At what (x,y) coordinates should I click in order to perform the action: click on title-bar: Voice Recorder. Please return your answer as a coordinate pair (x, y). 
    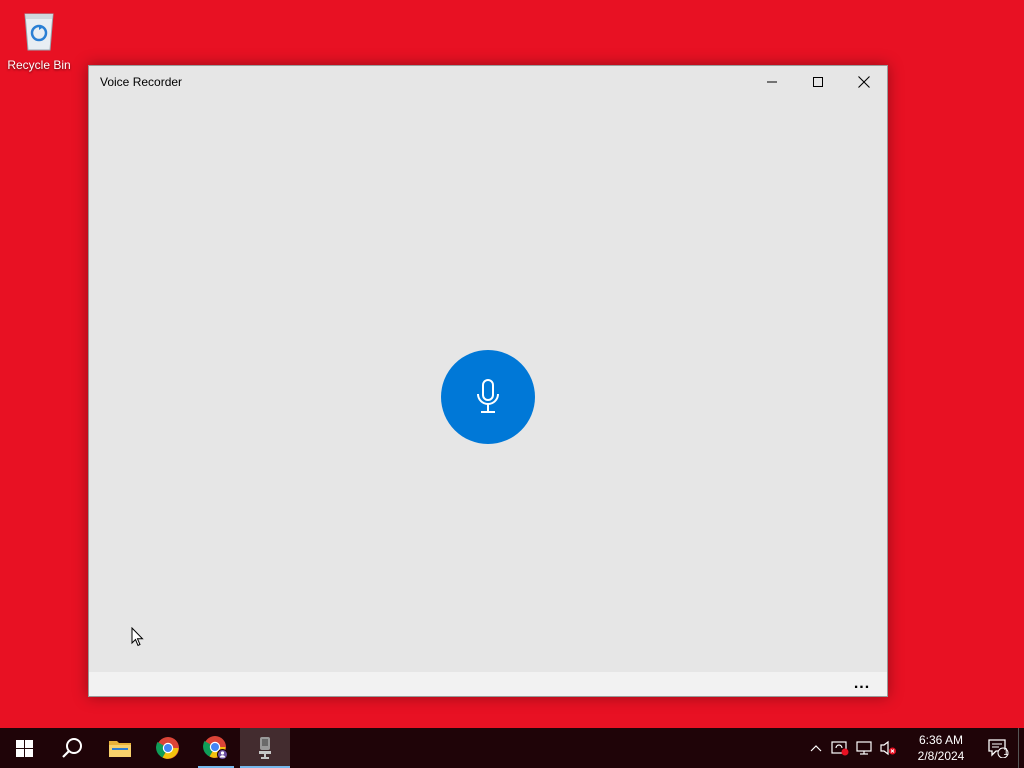
    Looking at the image, I should click on (488, 82).